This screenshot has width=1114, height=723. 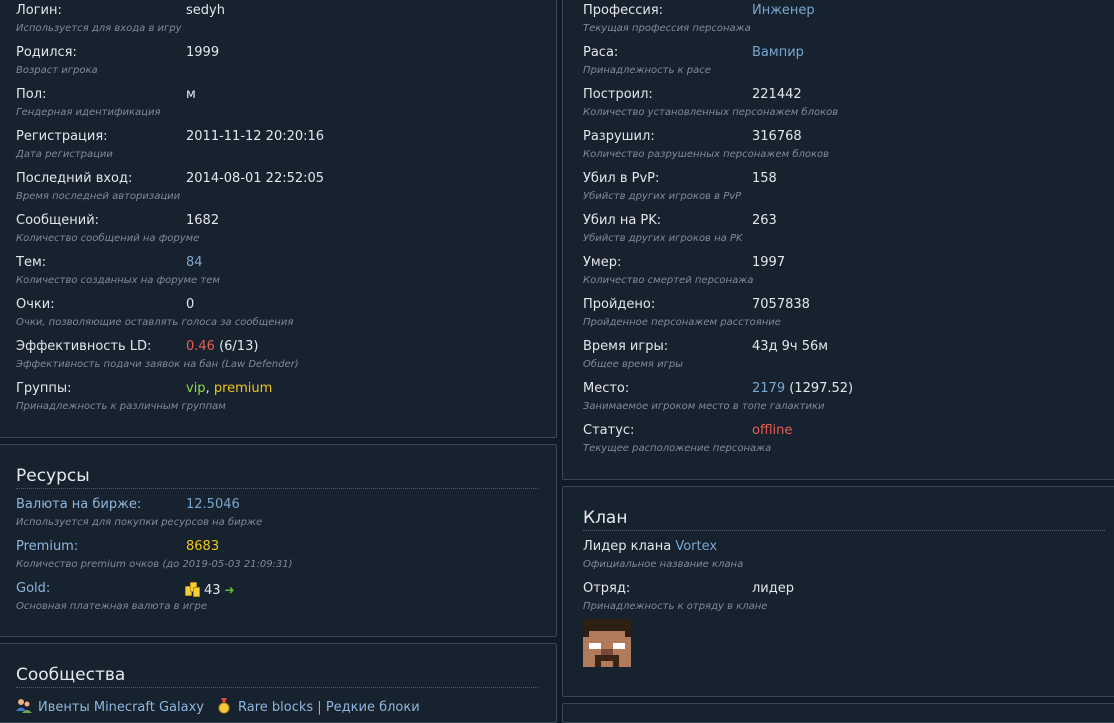 I want to click on info-desc: Количество разрушенных персонажем блоков, so click(x=706, y=154).